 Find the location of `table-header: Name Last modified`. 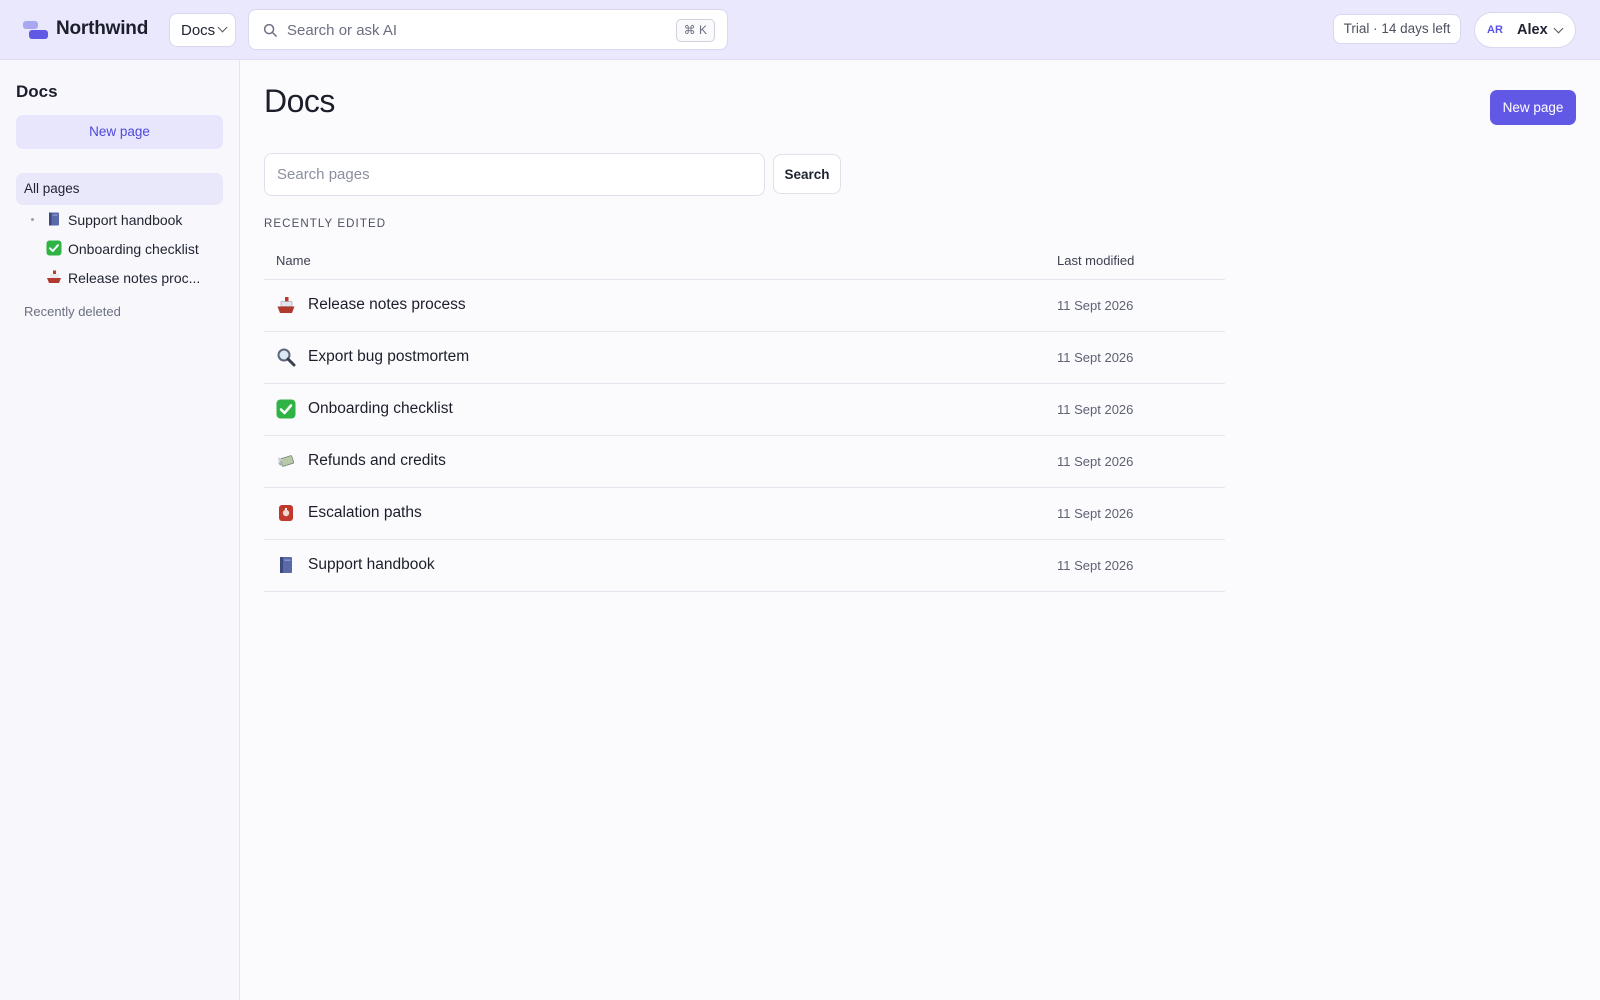

table-header: Name Last modified is located at coordinates (744, 261).